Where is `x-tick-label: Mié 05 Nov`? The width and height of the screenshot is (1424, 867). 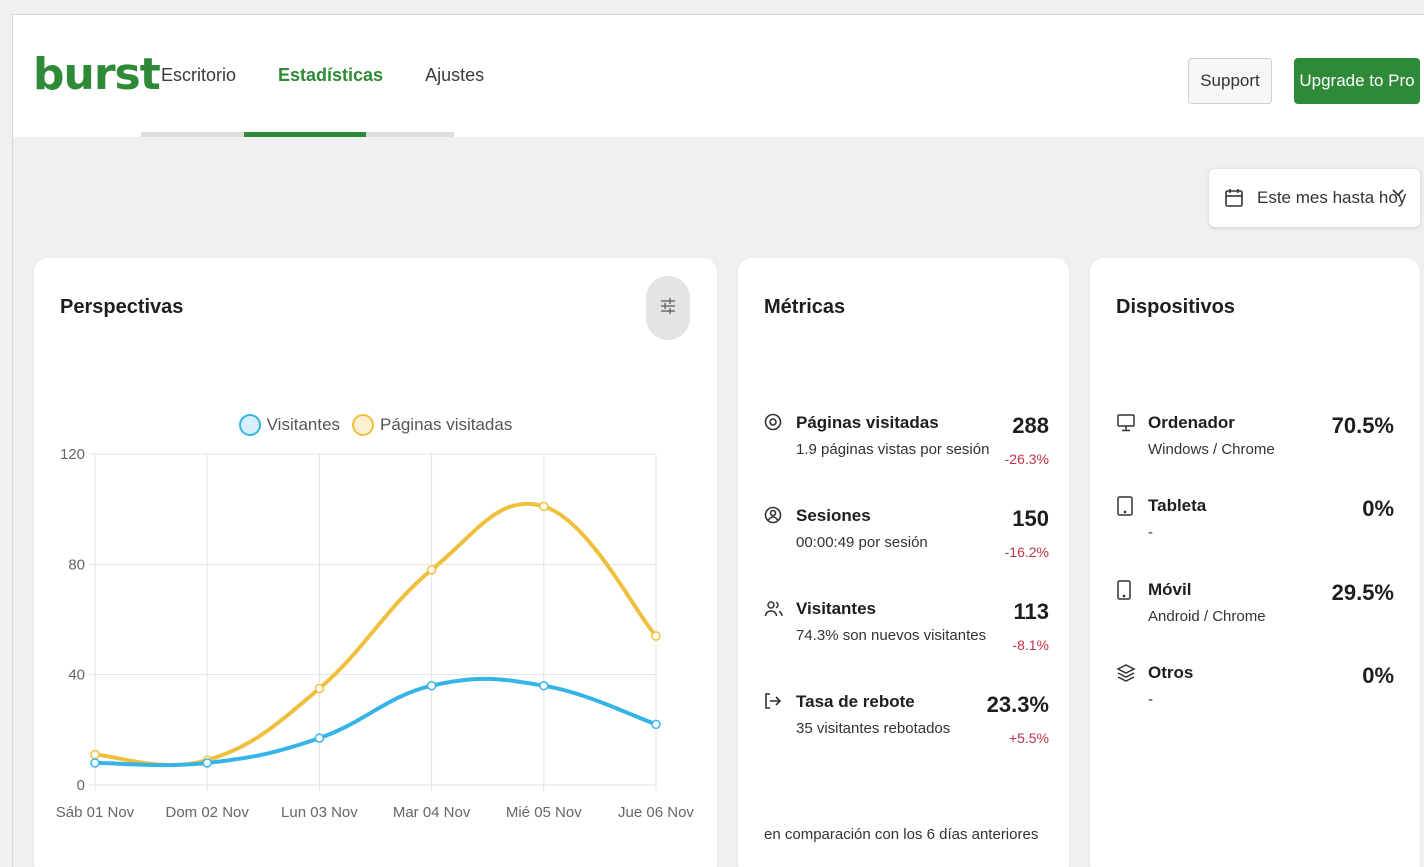 x-tick-label: Mié 05 Nov is located at coordinates (544, 812).